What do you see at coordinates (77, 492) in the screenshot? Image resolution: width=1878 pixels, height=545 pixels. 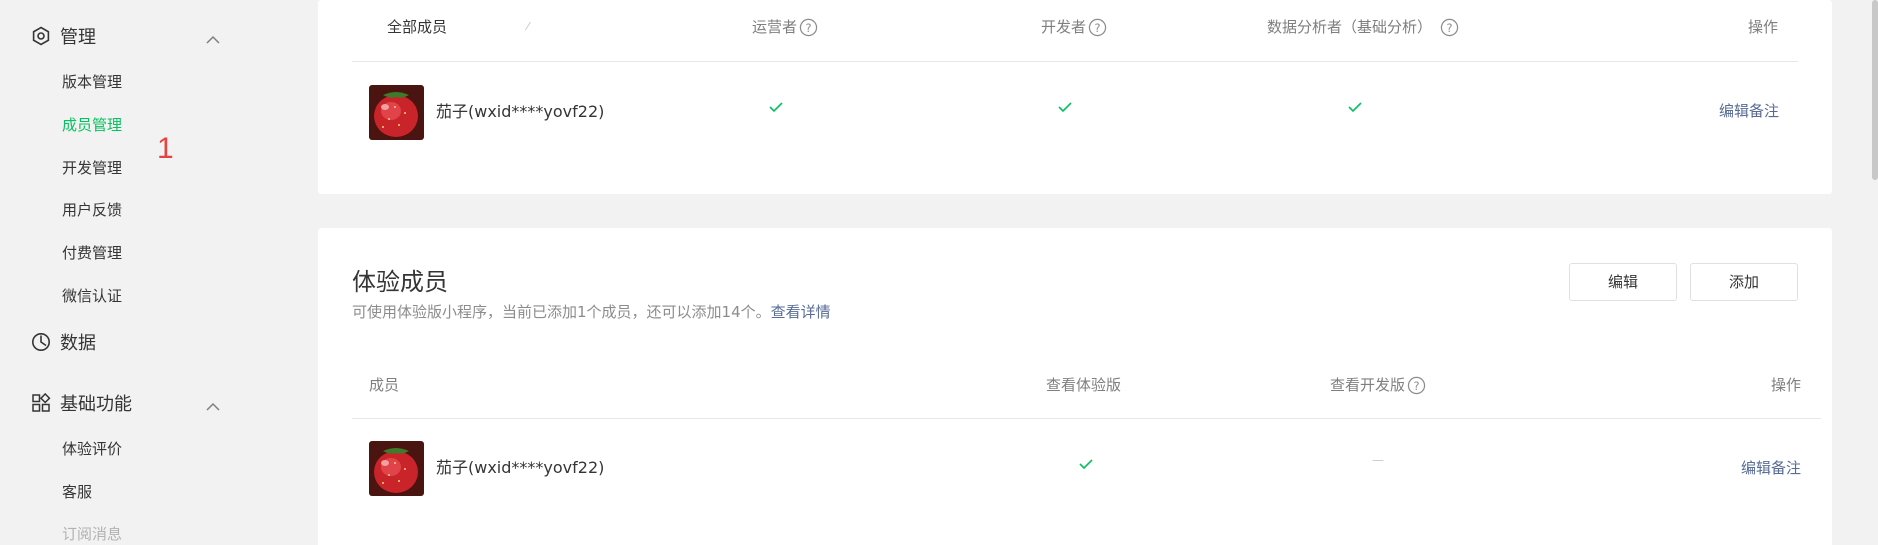 I see `sidebar-item-service: 客服` at bounding box center [77, 492].